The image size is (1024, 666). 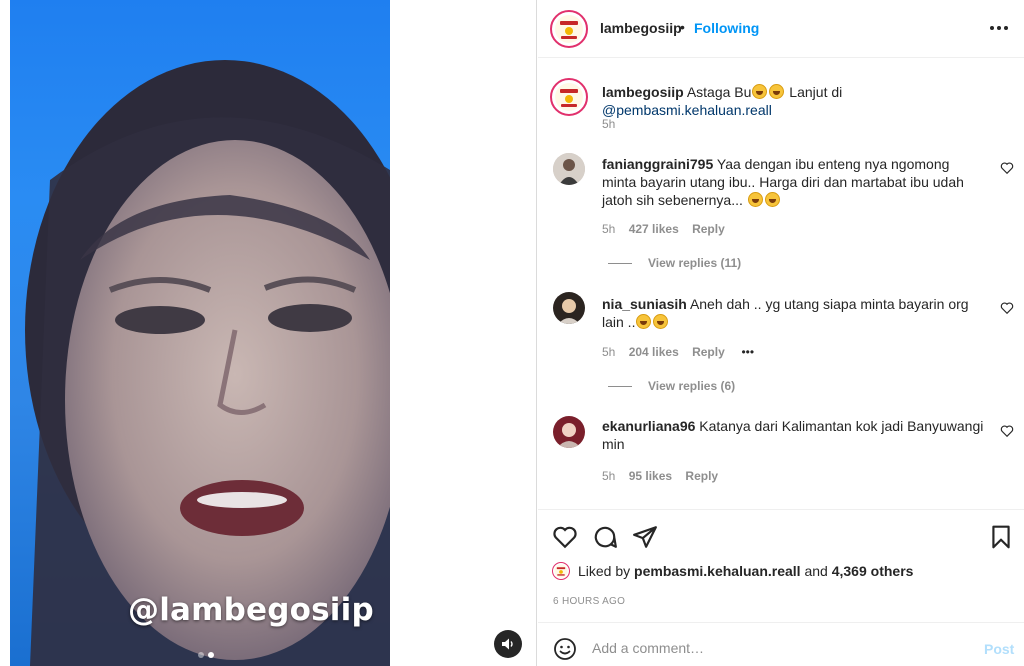 I want to click on liker-username: pembasmi.kehaluan.reall, so click(x=717, y=571).